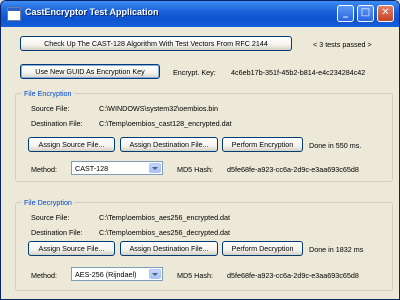  What do you see at coordinates (365, 13) in the screenshot?
I see `maximize-button: □` at bounding box center [365, 13].